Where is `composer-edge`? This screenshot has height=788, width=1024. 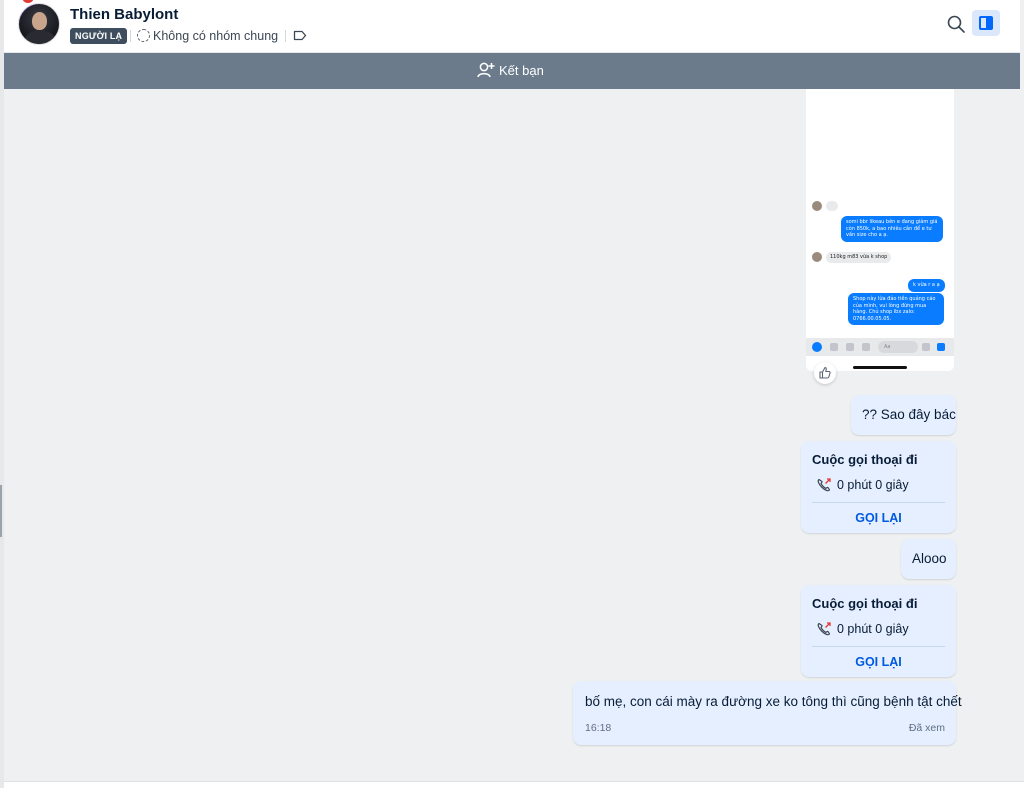
composer-edge is located at coordinates (514, 784).